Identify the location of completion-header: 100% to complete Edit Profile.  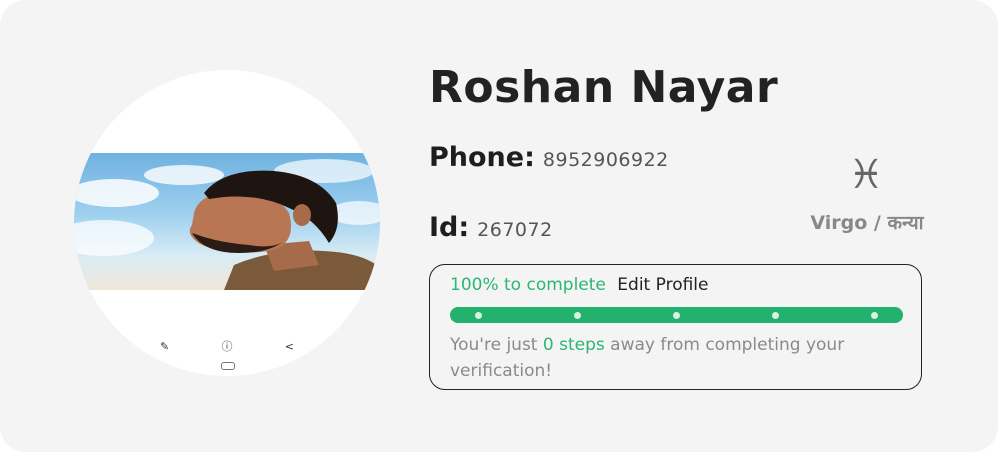
(579, 285).